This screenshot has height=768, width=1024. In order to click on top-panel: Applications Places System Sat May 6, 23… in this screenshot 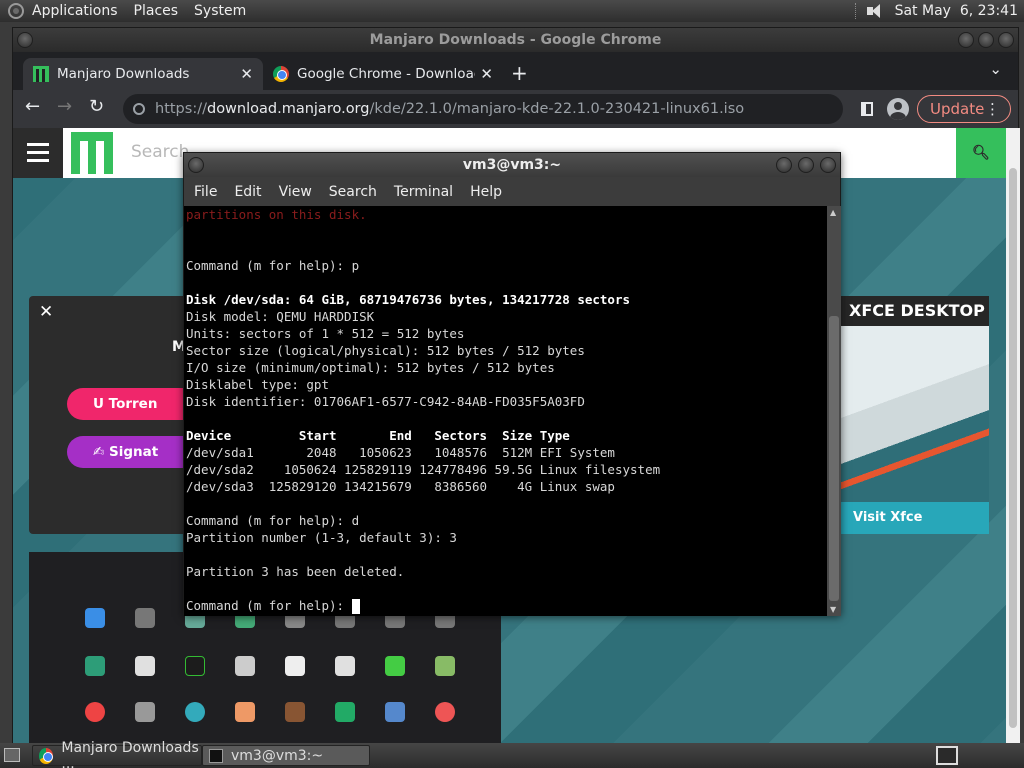, I will do `click(512, 11)`.